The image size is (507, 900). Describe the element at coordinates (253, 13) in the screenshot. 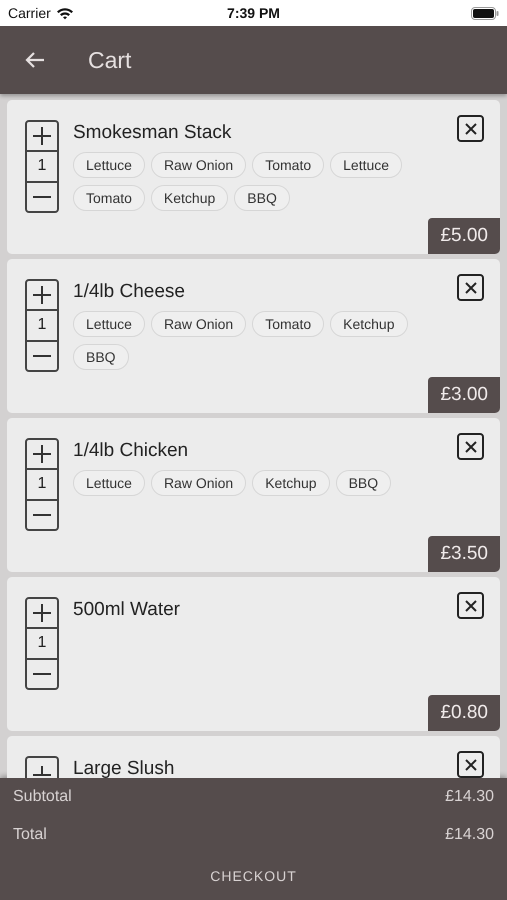

I see `status-time: 7:39 PM` at that location.